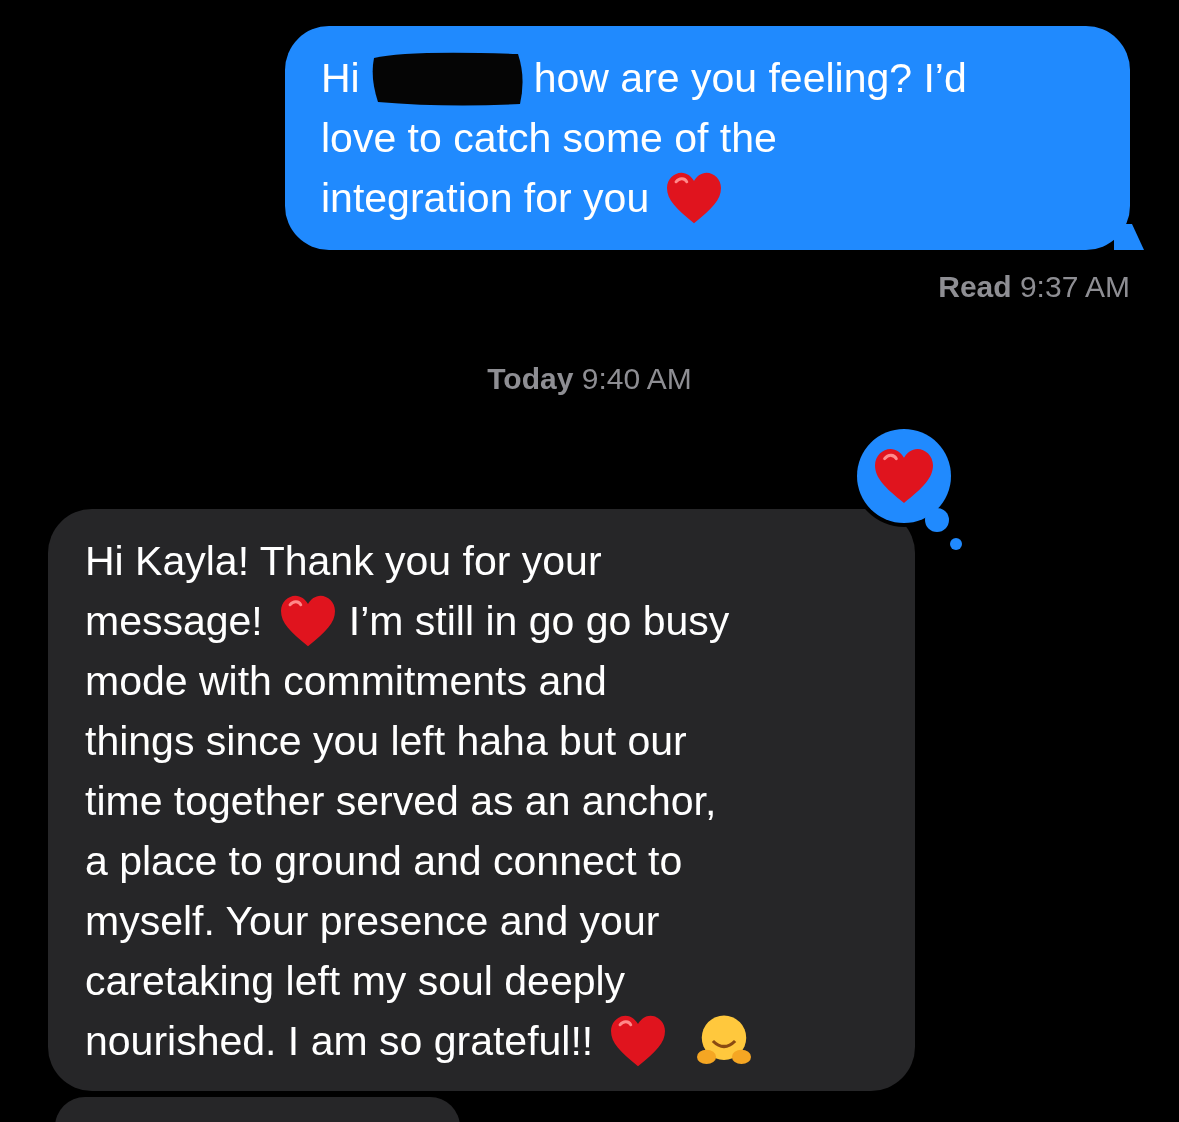 The width and height of the screenshot is (1179, 1122). What do you see at coordinates (549, 138) in the screenshot?
I see `message-text: love to catch some of the` at bounding box center [549, 138].